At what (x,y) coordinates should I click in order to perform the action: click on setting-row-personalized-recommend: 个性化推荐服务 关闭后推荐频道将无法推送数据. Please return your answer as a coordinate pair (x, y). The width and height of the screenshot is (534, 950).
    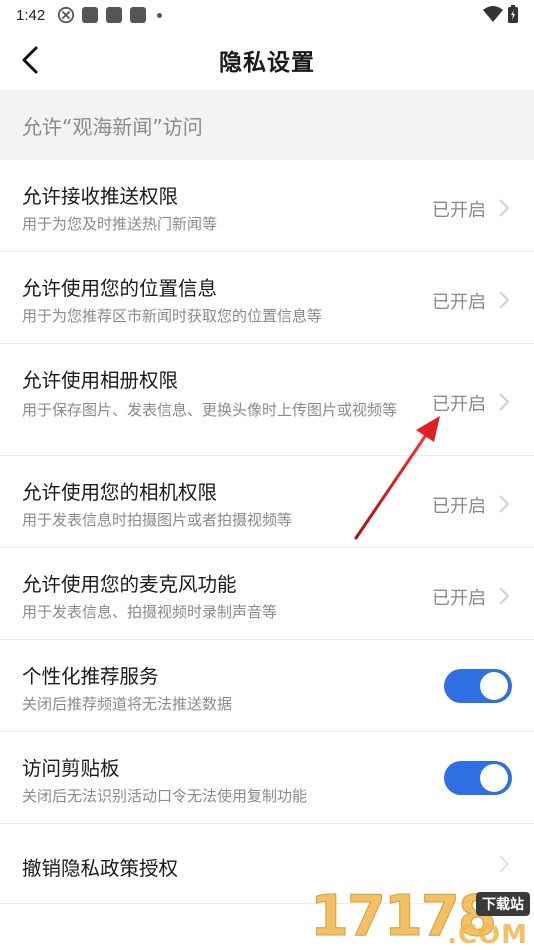
    Looking at the image, I should click on (267, 686).